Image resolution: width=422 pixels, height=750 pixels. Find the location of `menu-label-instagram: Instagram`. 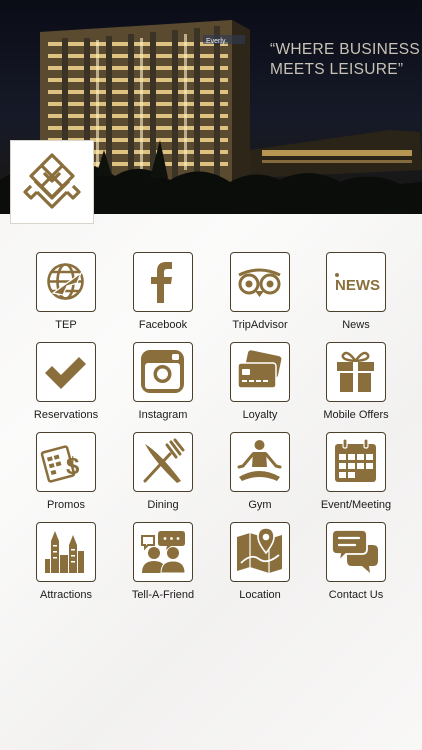

menu-label-instagram: Instagram is located at coordinates (163, 415).